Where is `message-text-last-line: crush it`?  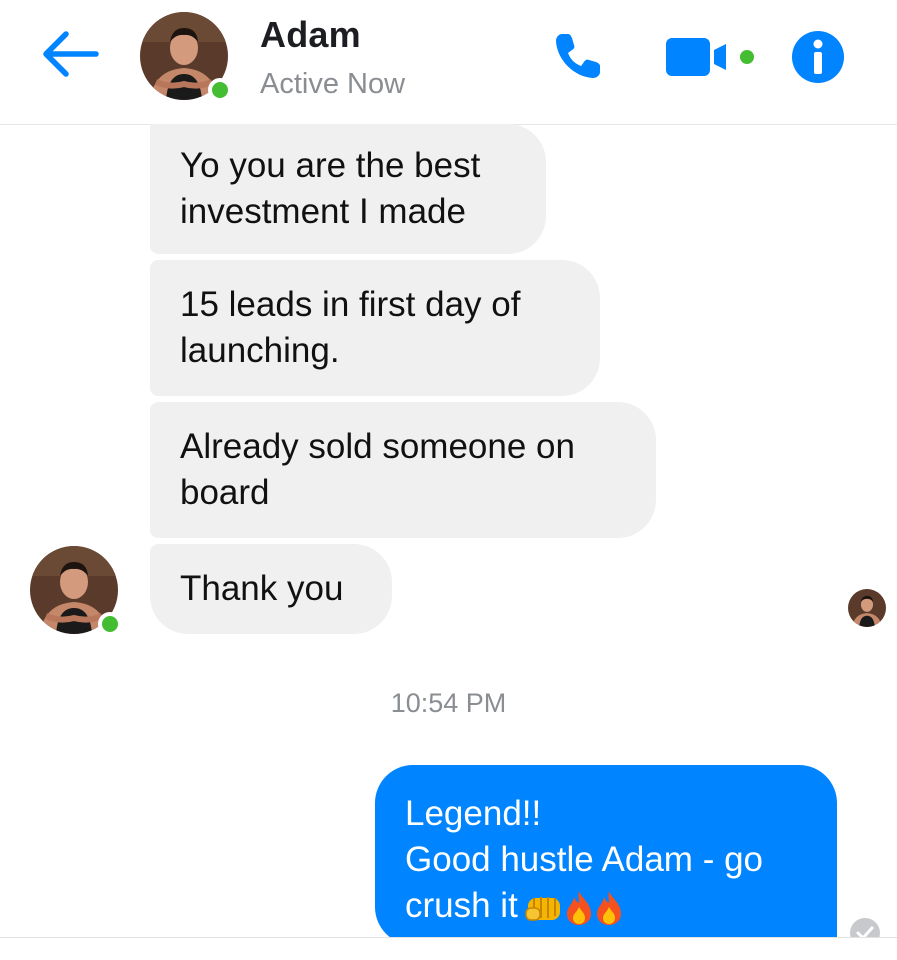
message-text-last-line: crush it is located at coordinates (606, 906).